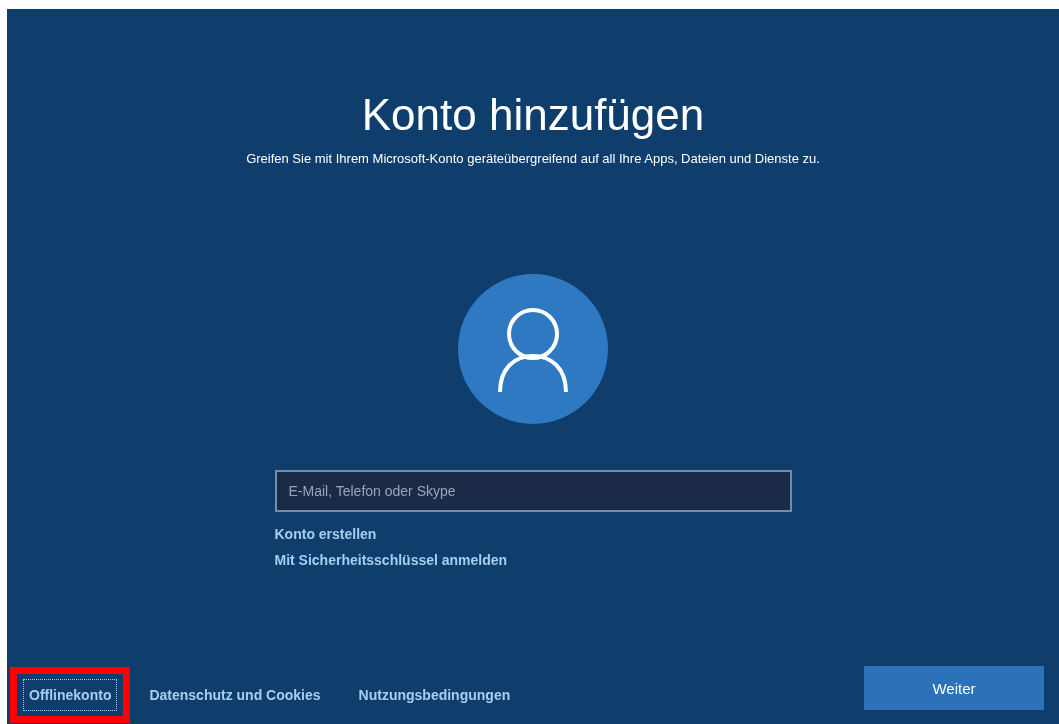 This screenshot has width=1059, height=724. What do you see at coordinates (70, 695) in the screenshot?
I see `footer-link: Offlinekonto` at bounding box center [70, 695].